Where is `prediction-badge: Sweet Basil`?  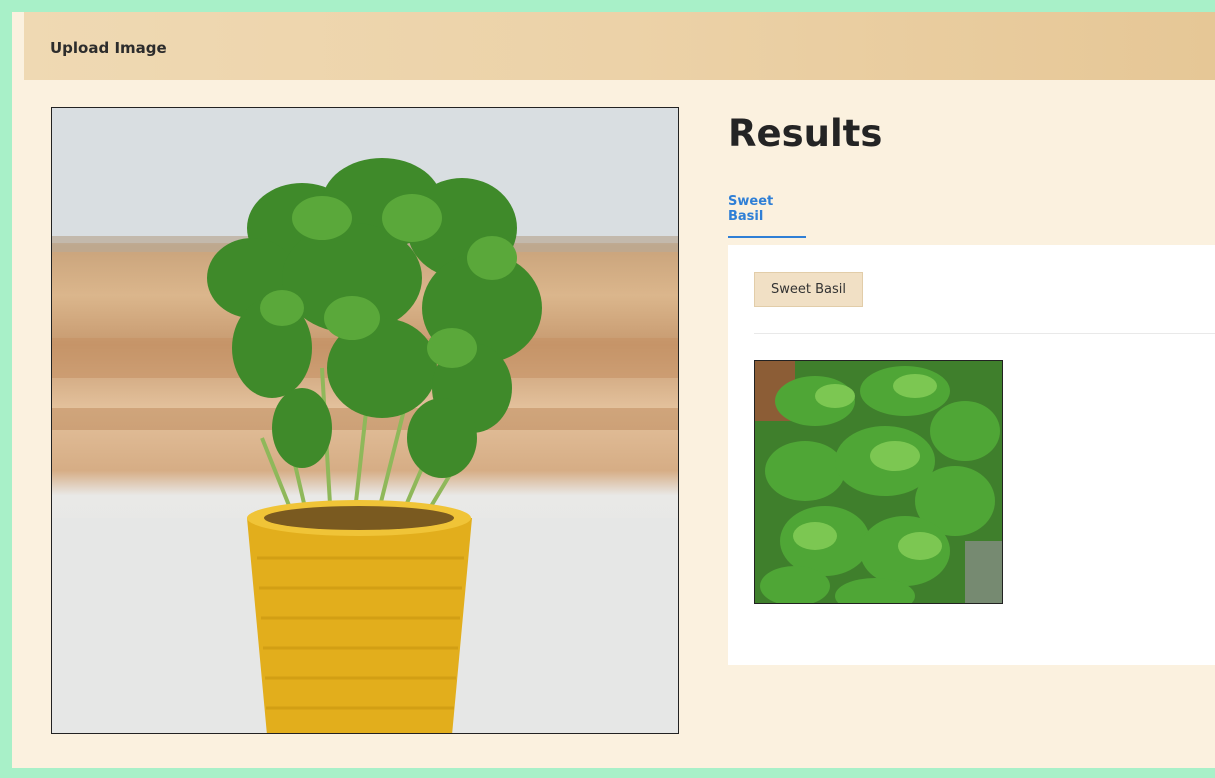
prediction-badge: Sweet Basil is located at coordinates (808, 289).